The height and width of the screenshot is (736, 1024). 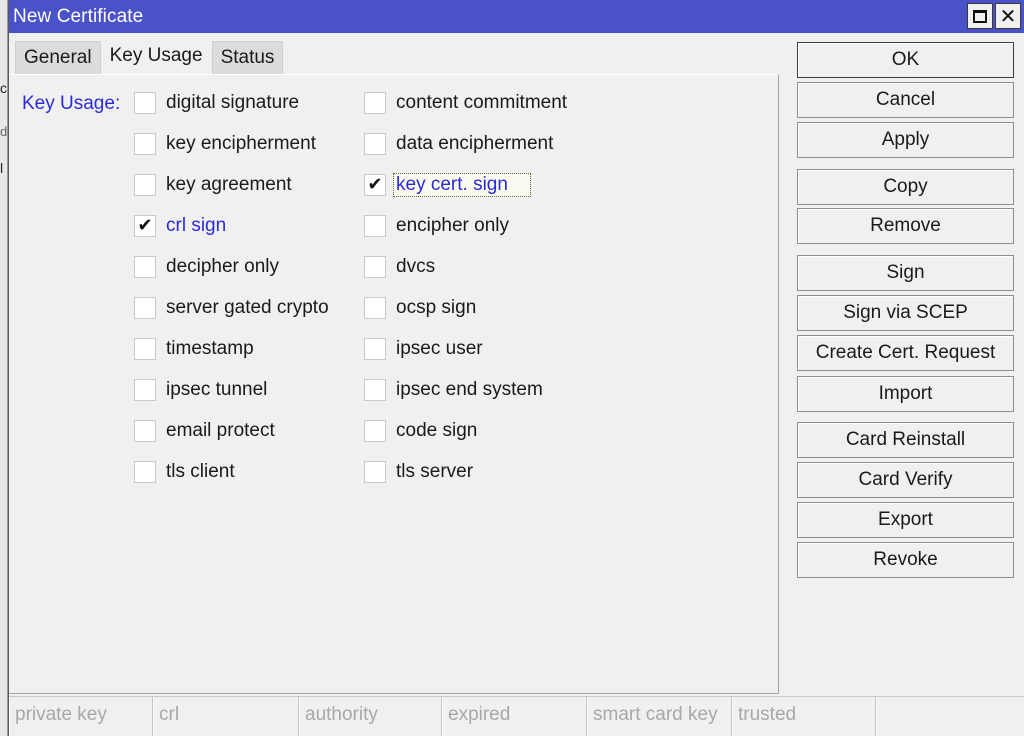 What do you see at coordinates (905, 520) in the screenshot?
I see `export-button: Export` at bounding box center [905, 520].